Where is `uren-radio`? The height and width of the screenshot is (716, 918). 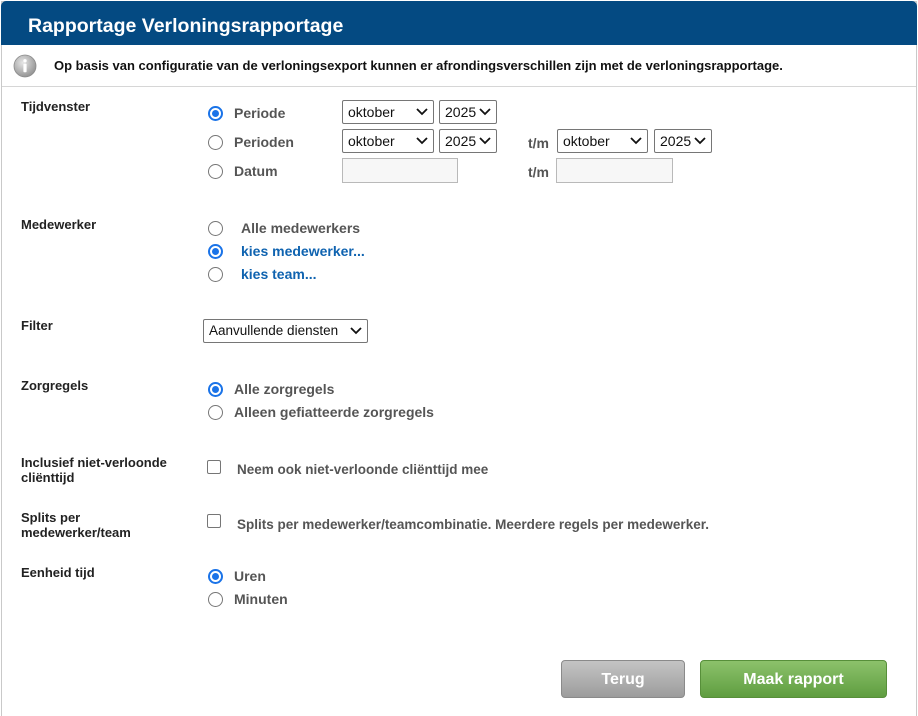 uren-radio is located at coordinates (215, 576).